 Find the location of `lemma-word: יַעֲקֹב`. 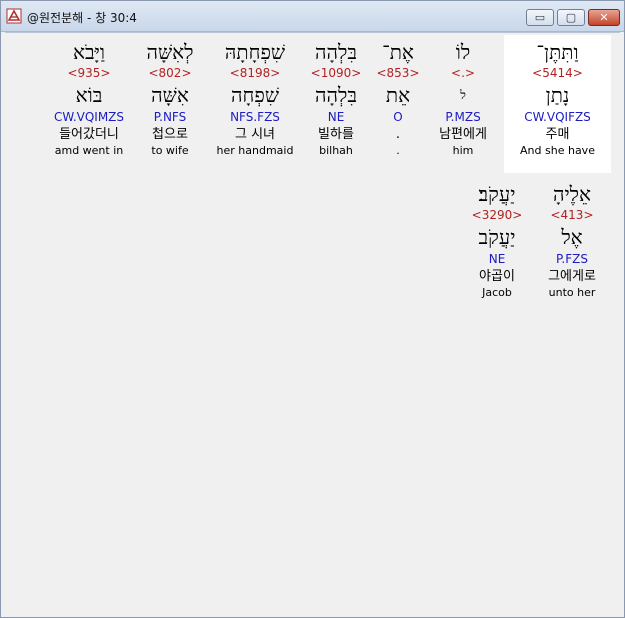

lemma-word: יַעֲקֹב is located at coordinates (497, 237).